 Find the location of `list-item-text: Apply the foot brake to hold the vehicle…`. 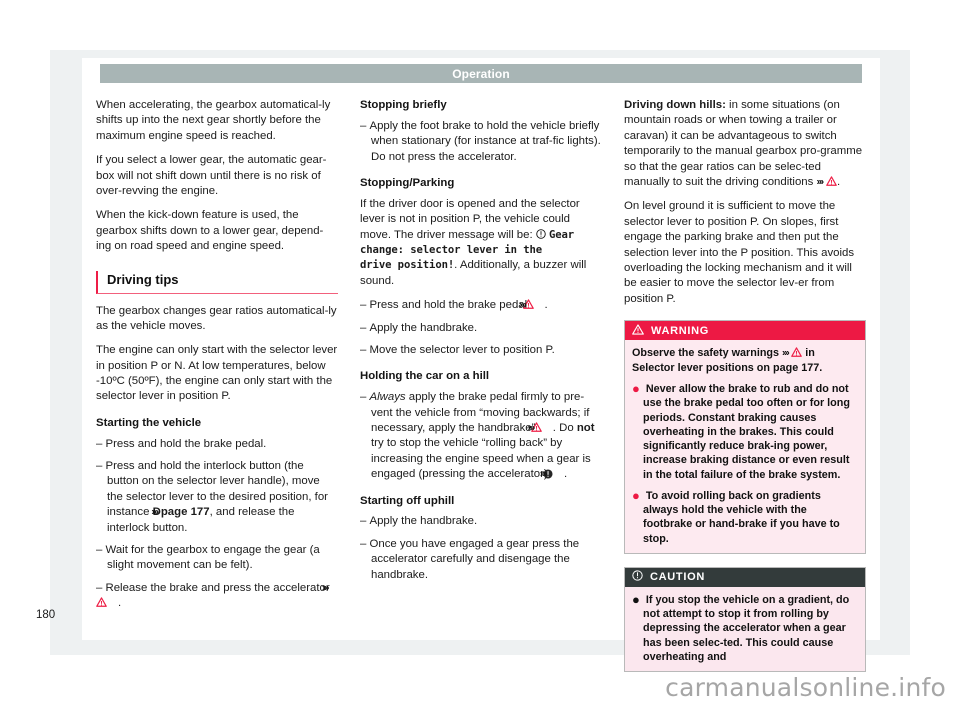

list-item-text: Apply the foot brake to hold the vehicle… is located at coordinates (485, 141).